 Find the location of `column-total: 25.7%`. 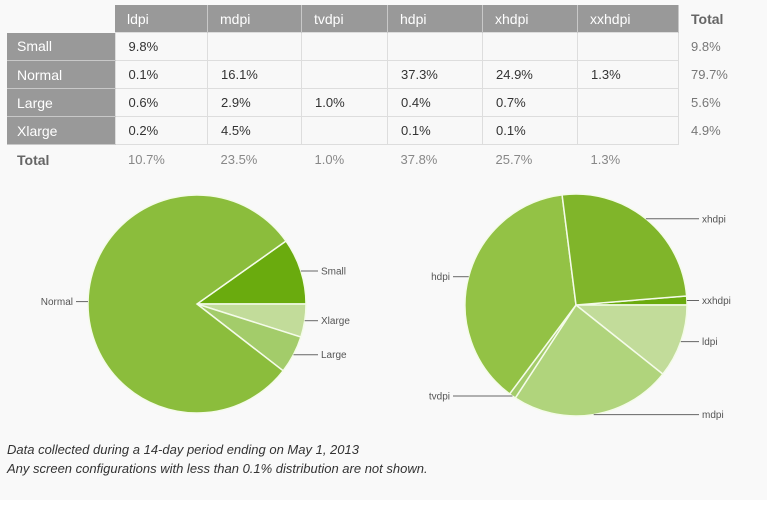

column-total: 25.7% is located at coordinates (514, 159).